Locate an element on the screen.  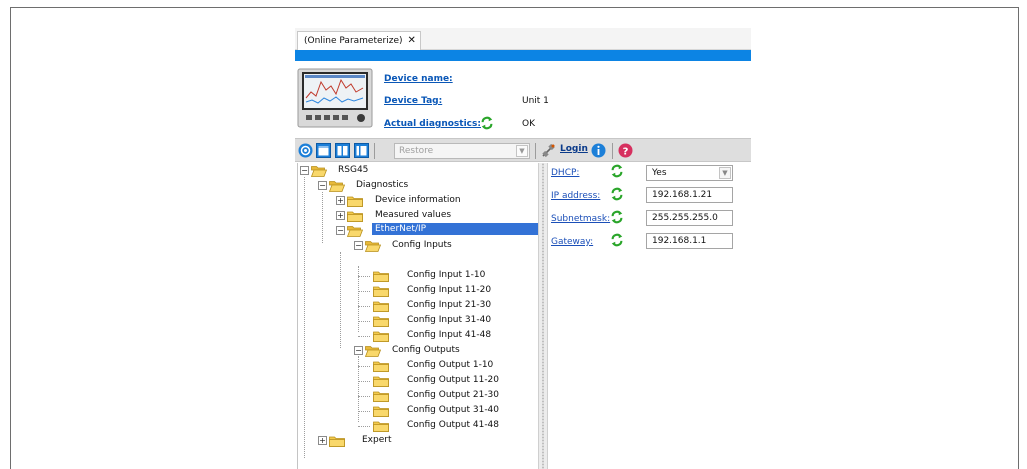
dhcp-label: DHCP: is located at coordinates (565, 173).